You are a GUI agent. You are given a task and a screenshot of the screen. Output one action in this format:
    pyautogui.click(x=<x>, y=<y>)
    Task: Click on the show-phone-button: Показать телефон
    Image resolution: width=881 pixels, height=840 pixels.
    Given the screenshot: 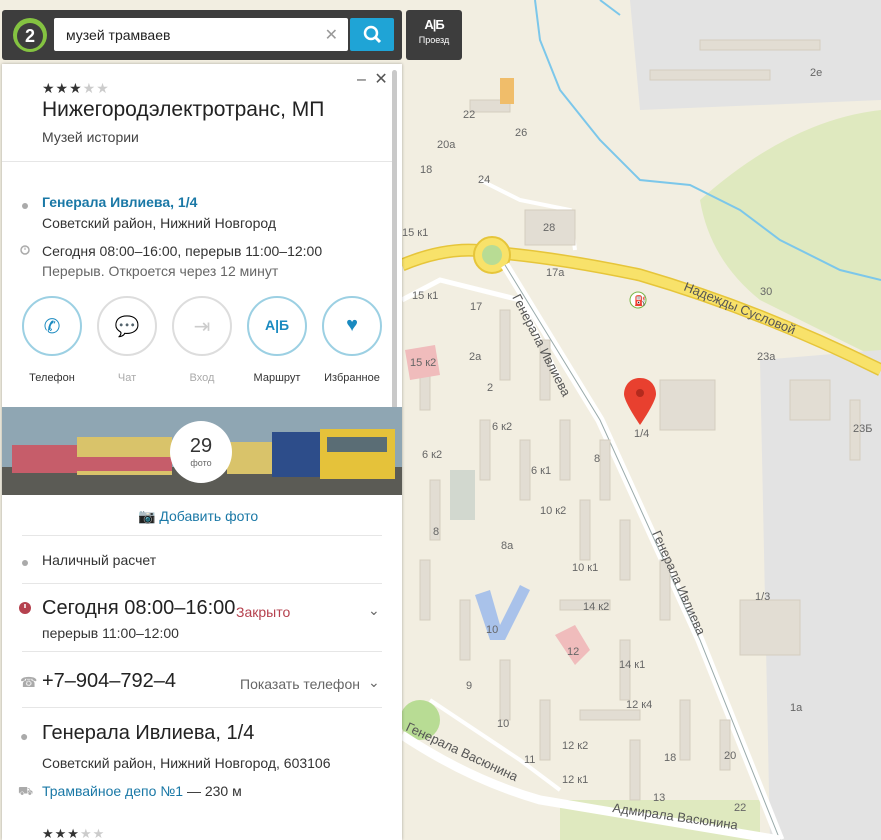 What is the action you would take?
    pyautogui.click(x=300, y=684)
    